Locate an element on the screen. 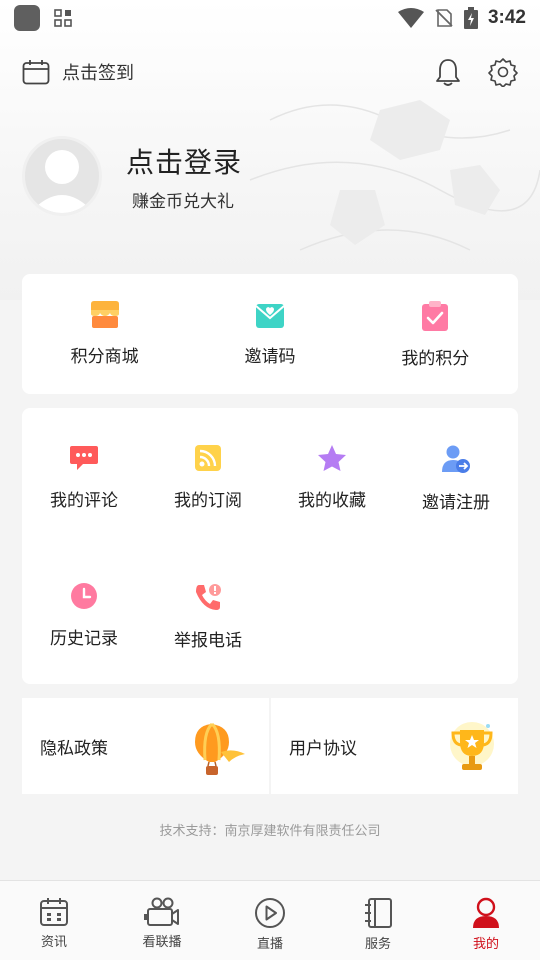  clock-icon is located at coordinates (84, 596).